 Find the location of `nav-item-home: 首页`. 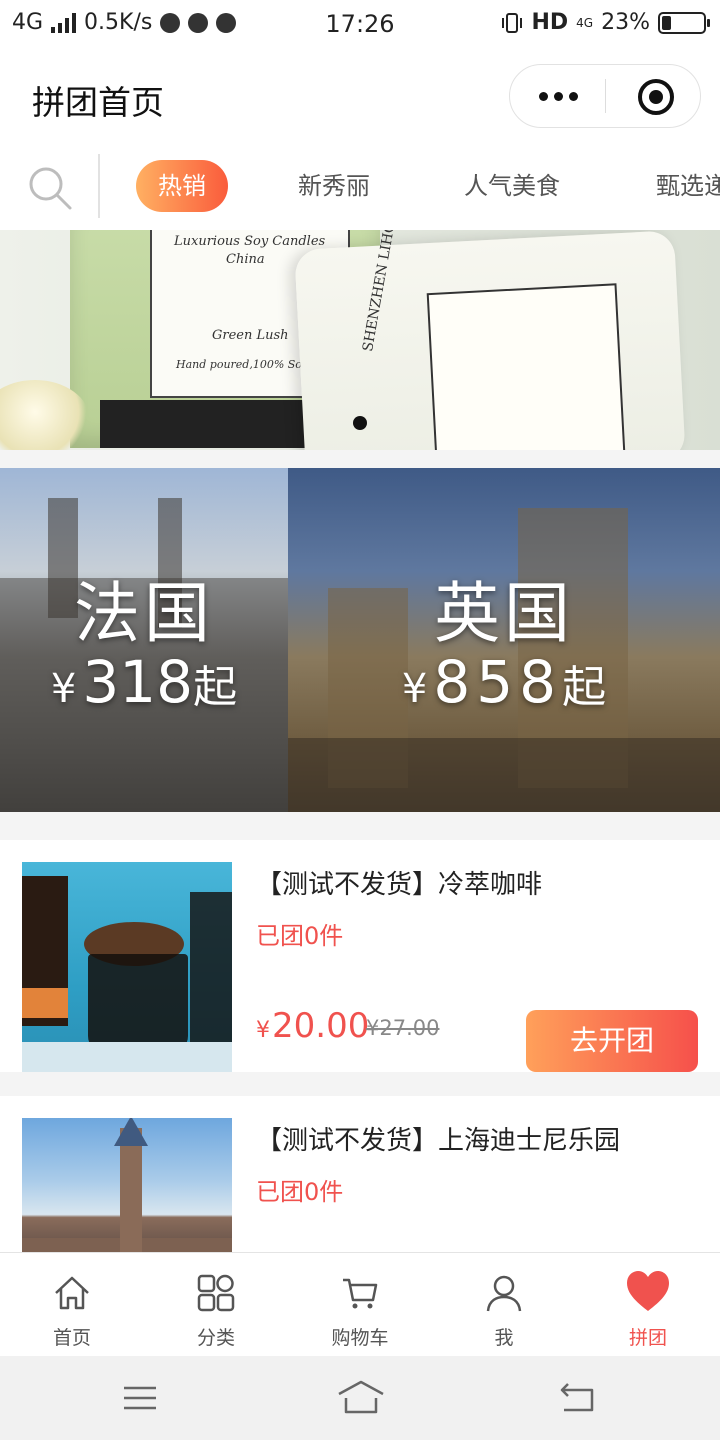

nav-item-home: 首页 is located at coordinates (72, 1304).